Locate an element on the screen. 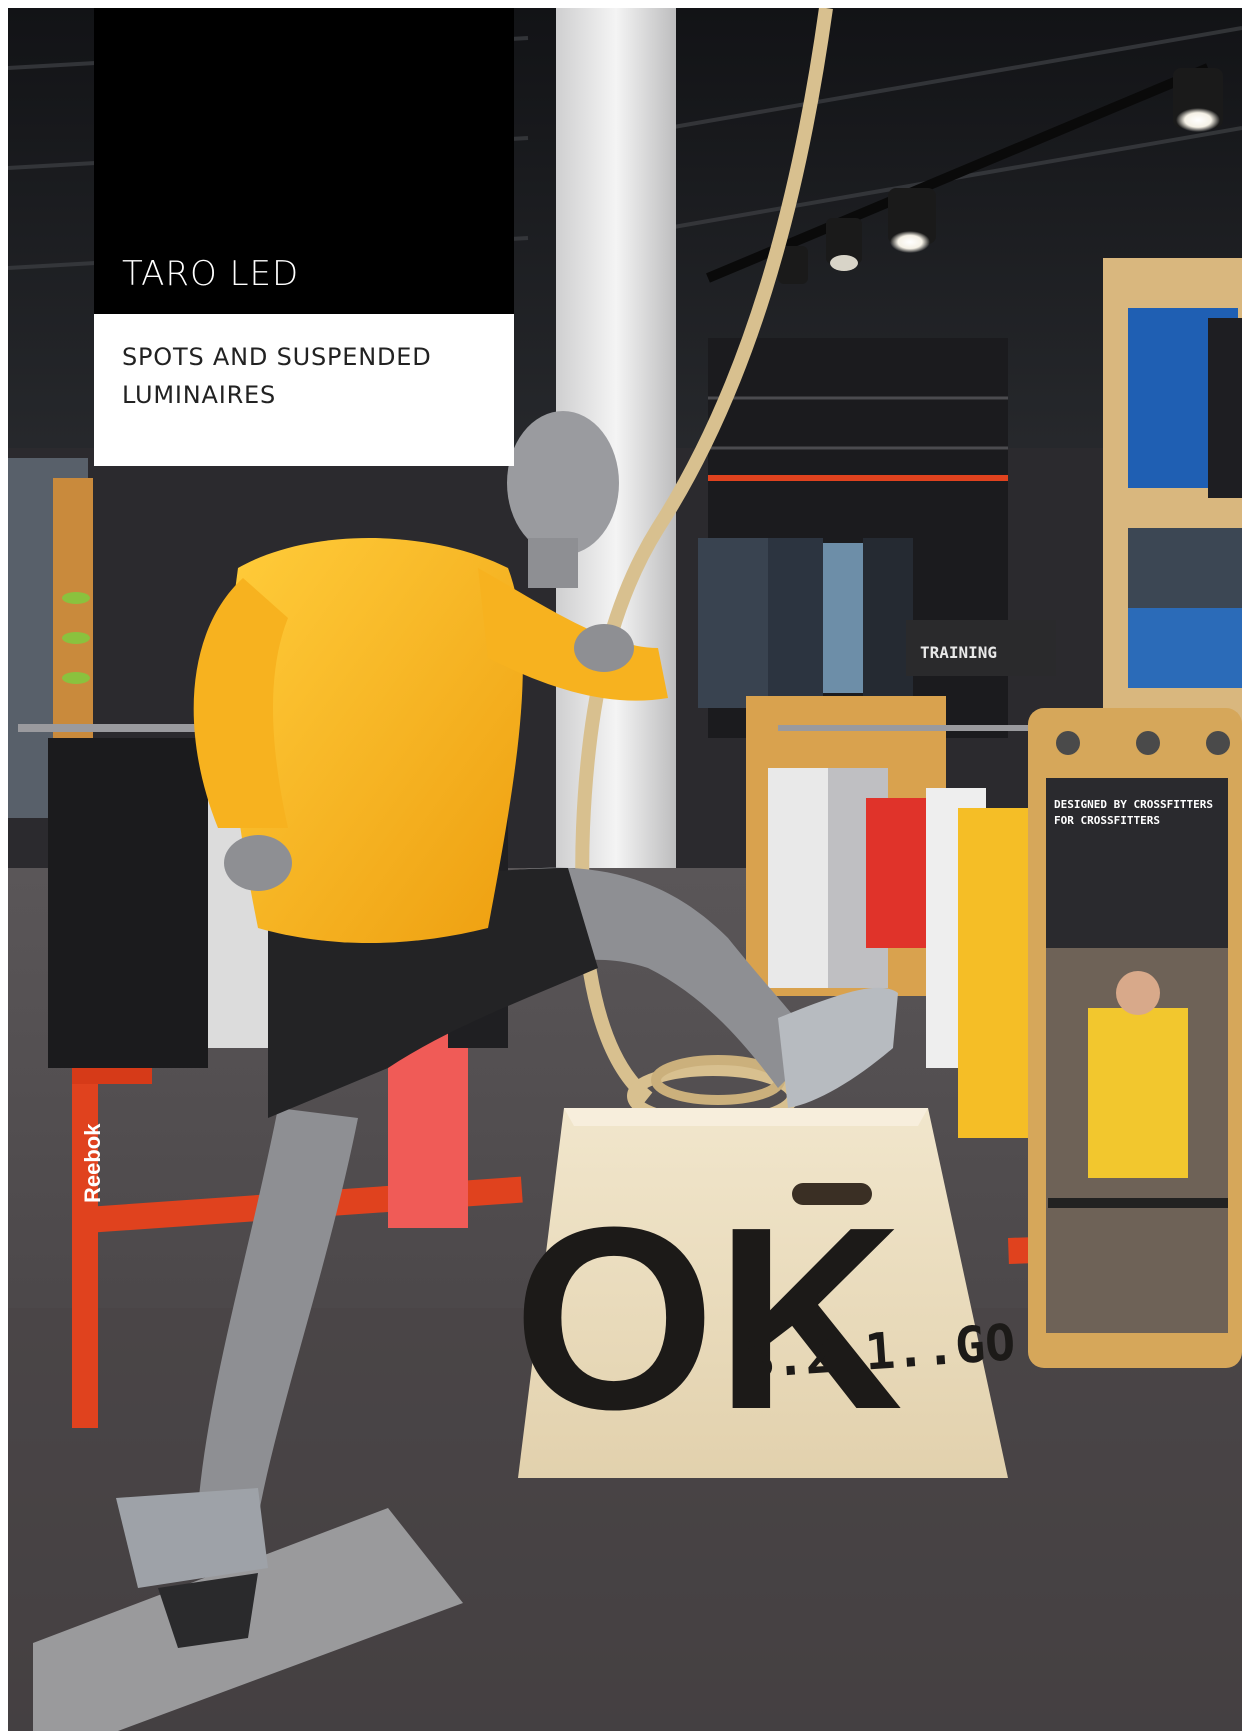 The height and width of the screenshot is (1731, 1242). rack-brand-text: Reebok is located at coordinates (92, 1163).